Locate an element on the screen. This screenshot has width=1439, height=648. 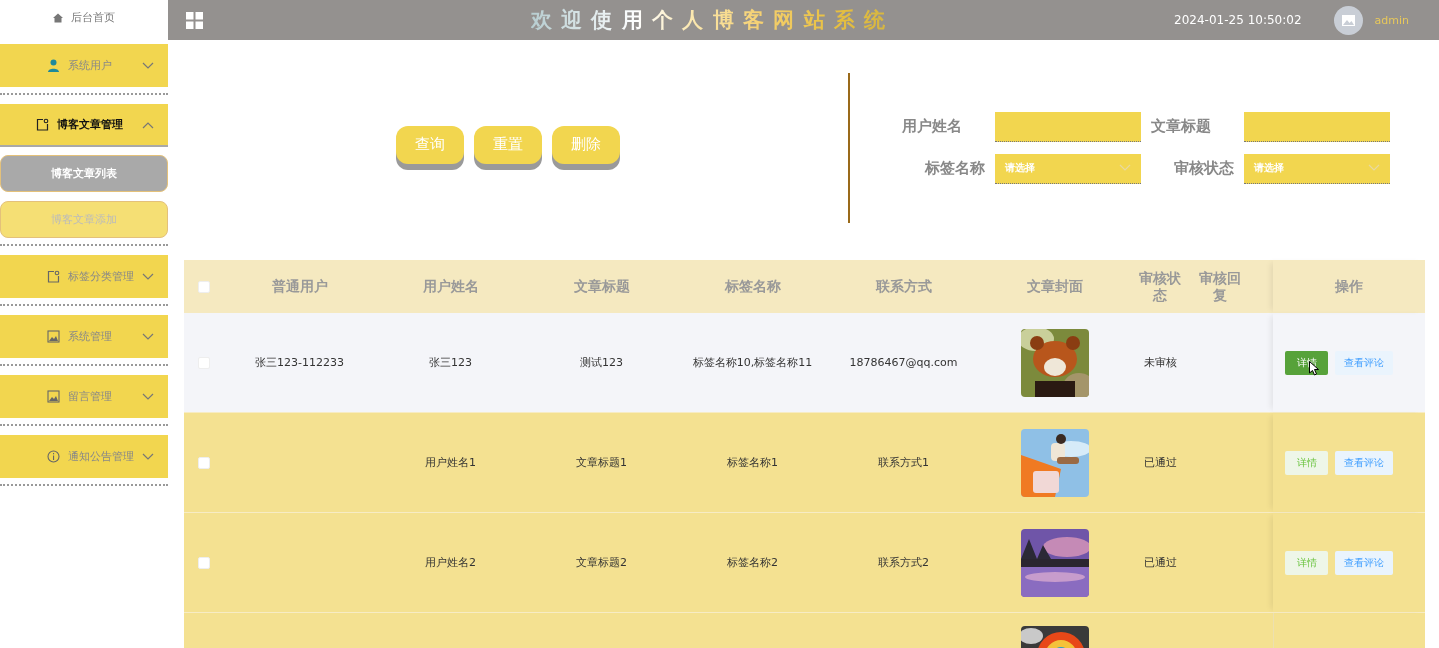
menu-item: 系统用户 is located at coordinates (84, 65).